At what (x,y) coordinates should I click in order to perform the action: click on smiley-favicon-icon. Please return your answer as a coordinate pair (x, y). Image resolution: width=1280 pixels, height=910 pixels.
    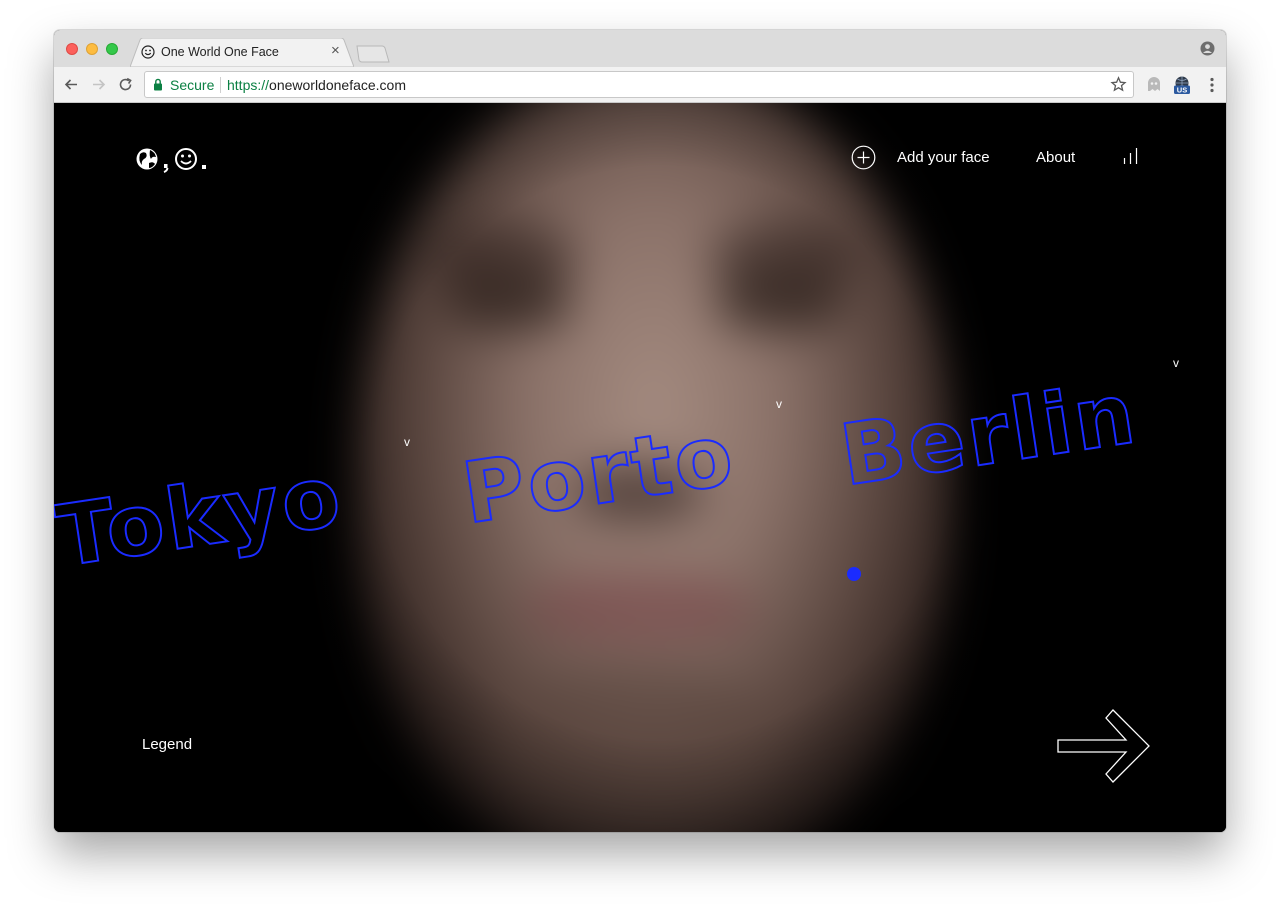
    Looking at the image, I should click on (148, 52).